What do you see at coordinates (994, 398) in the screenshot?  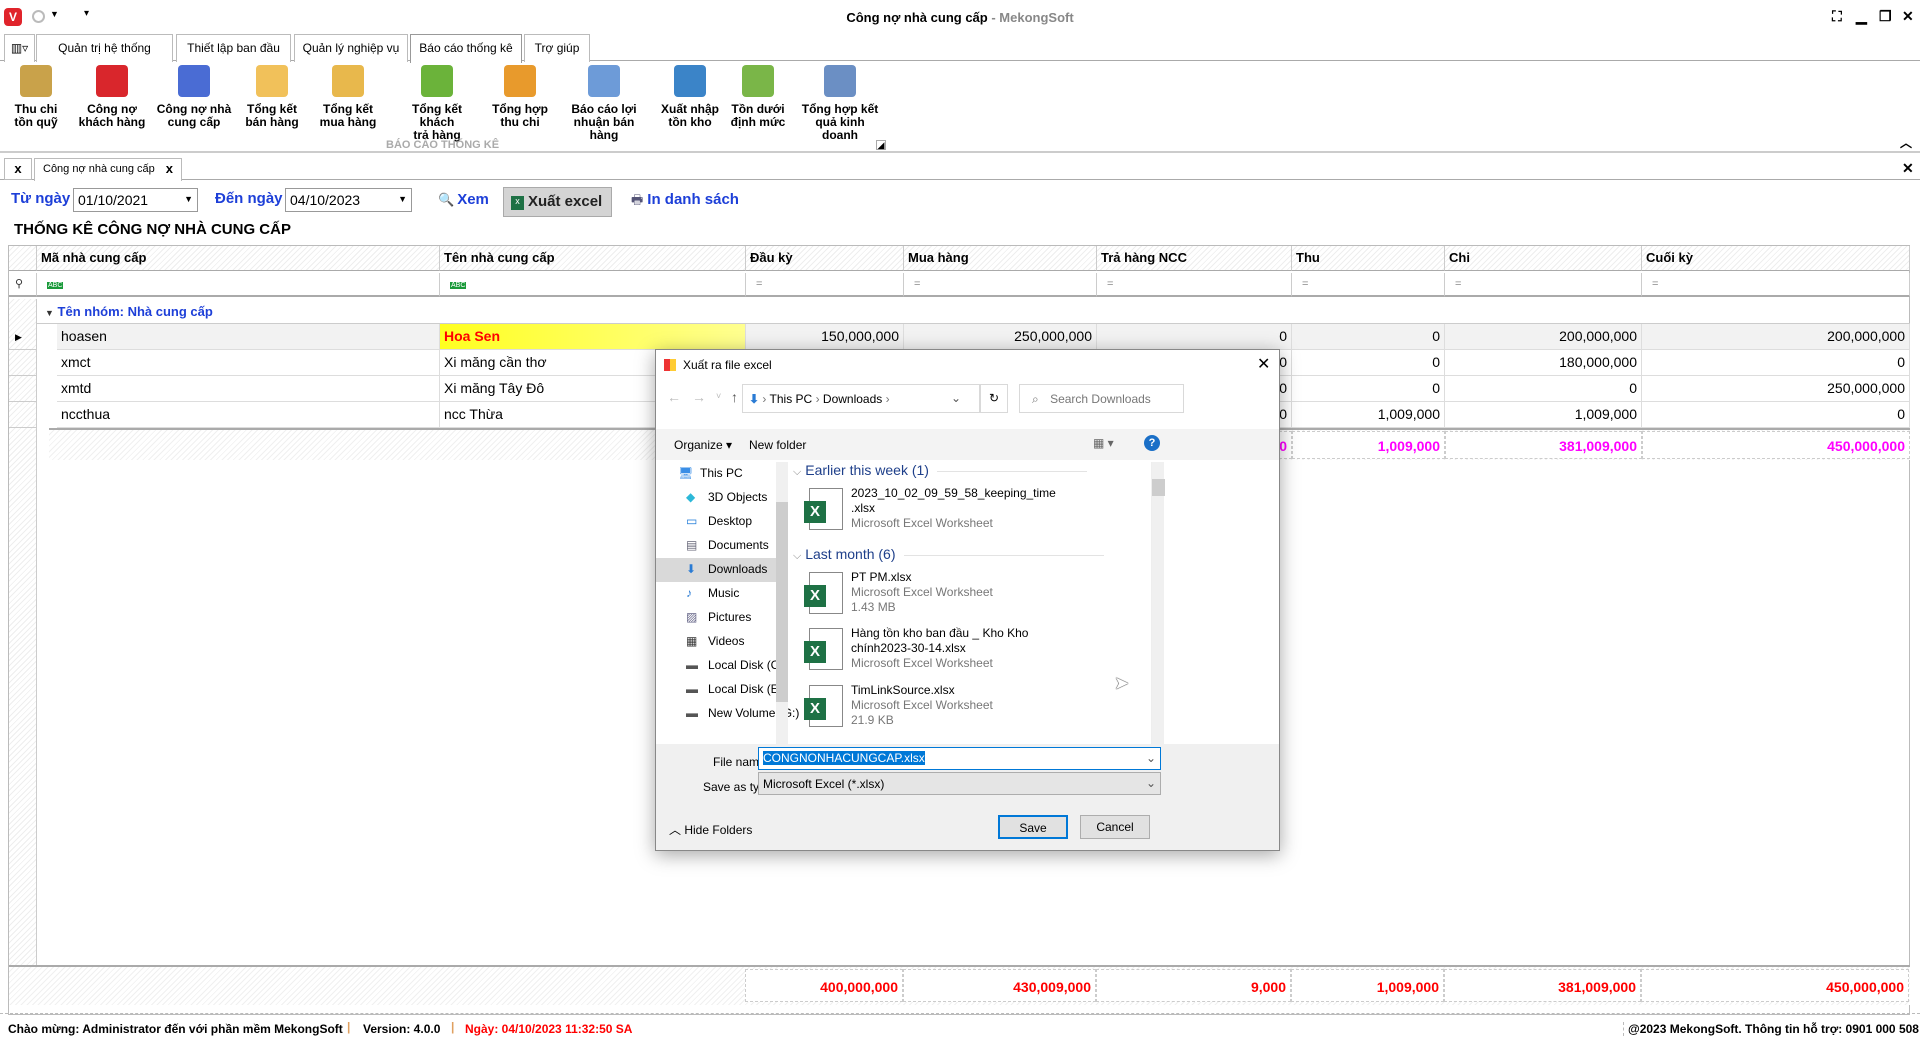 I see `refresh-button: ↻` at bounding box center [994, 398].